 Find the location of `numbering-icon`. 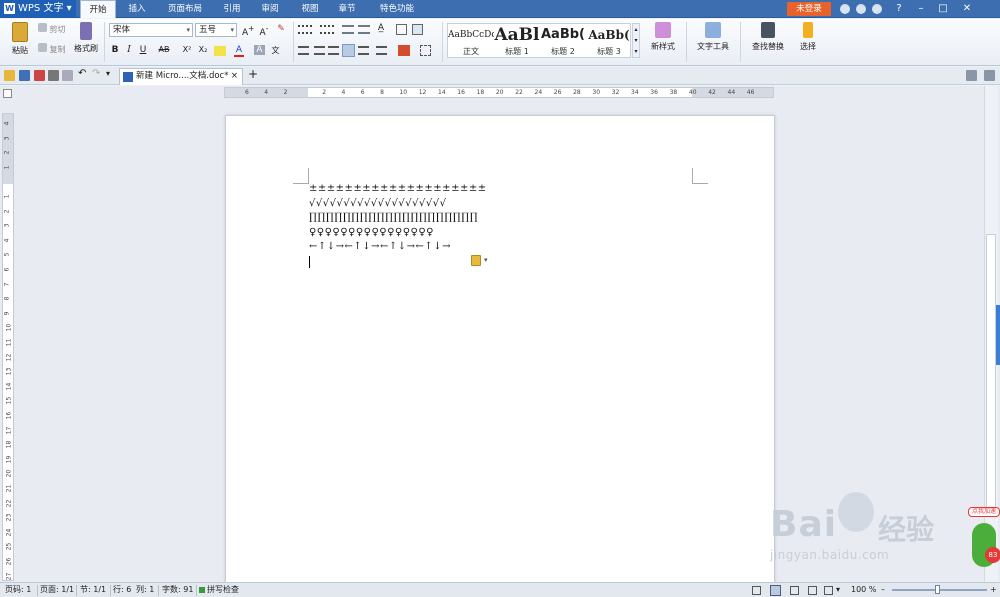

numbering-icon is located at coordinates (327, 29).